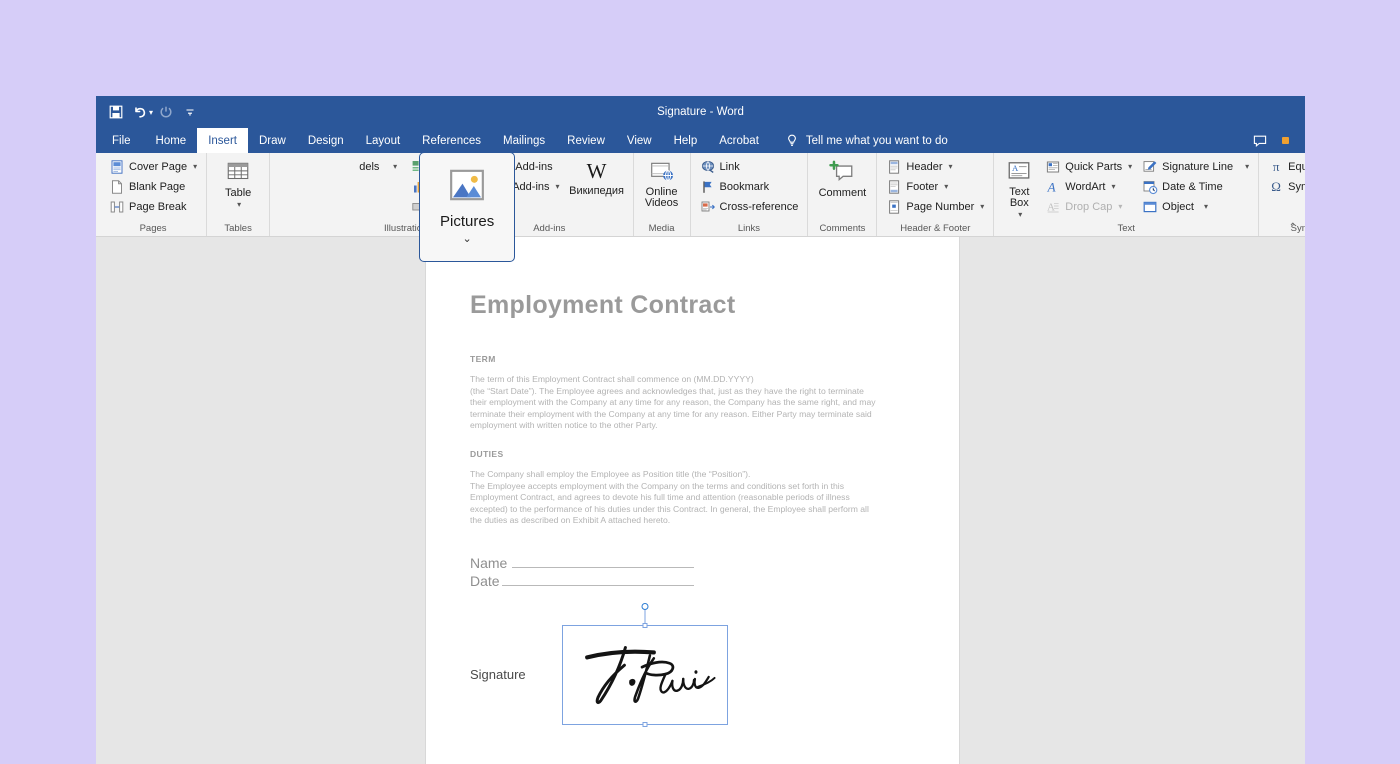 This screenshot has width=1400, height=764. Describe the element at coordinates (238, 184) in the screenshot. I see `table-button: Table ▾` at that location.